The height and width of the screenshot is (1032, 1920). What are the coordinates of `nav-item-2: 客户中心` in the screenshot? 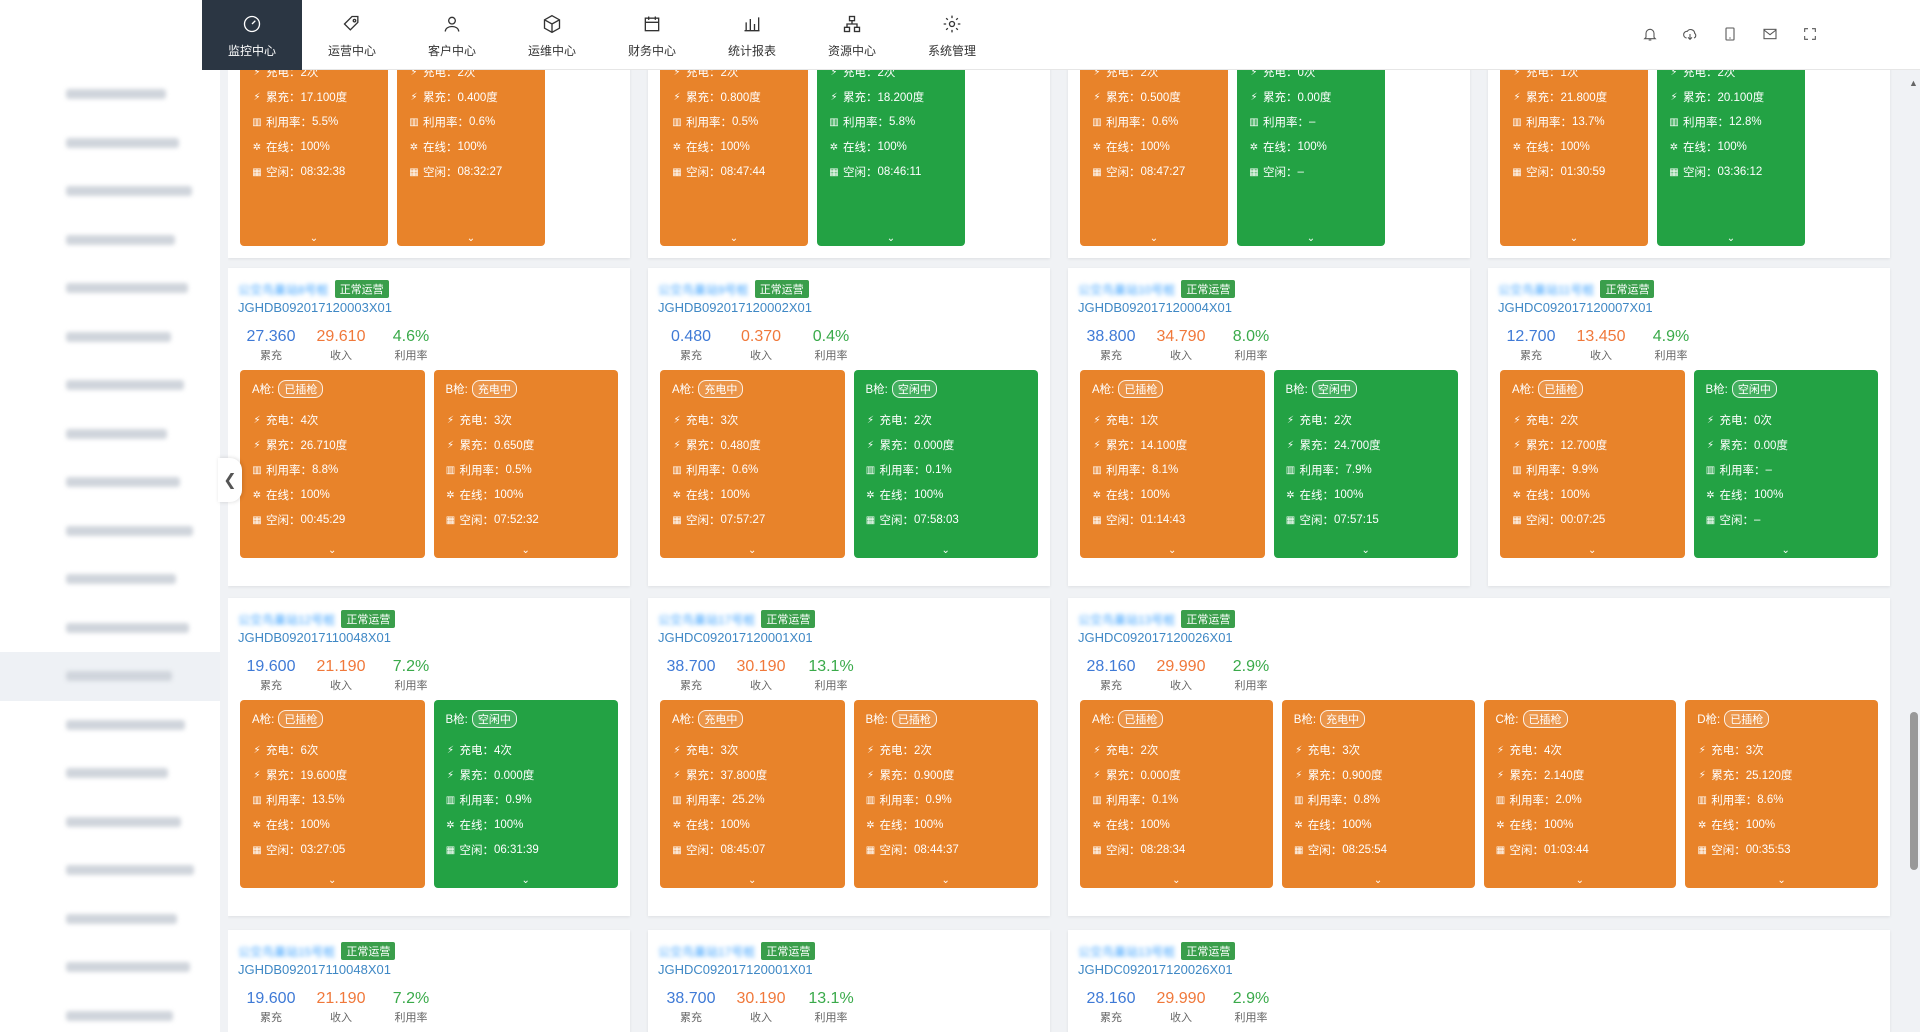 It's located at (452, 35).